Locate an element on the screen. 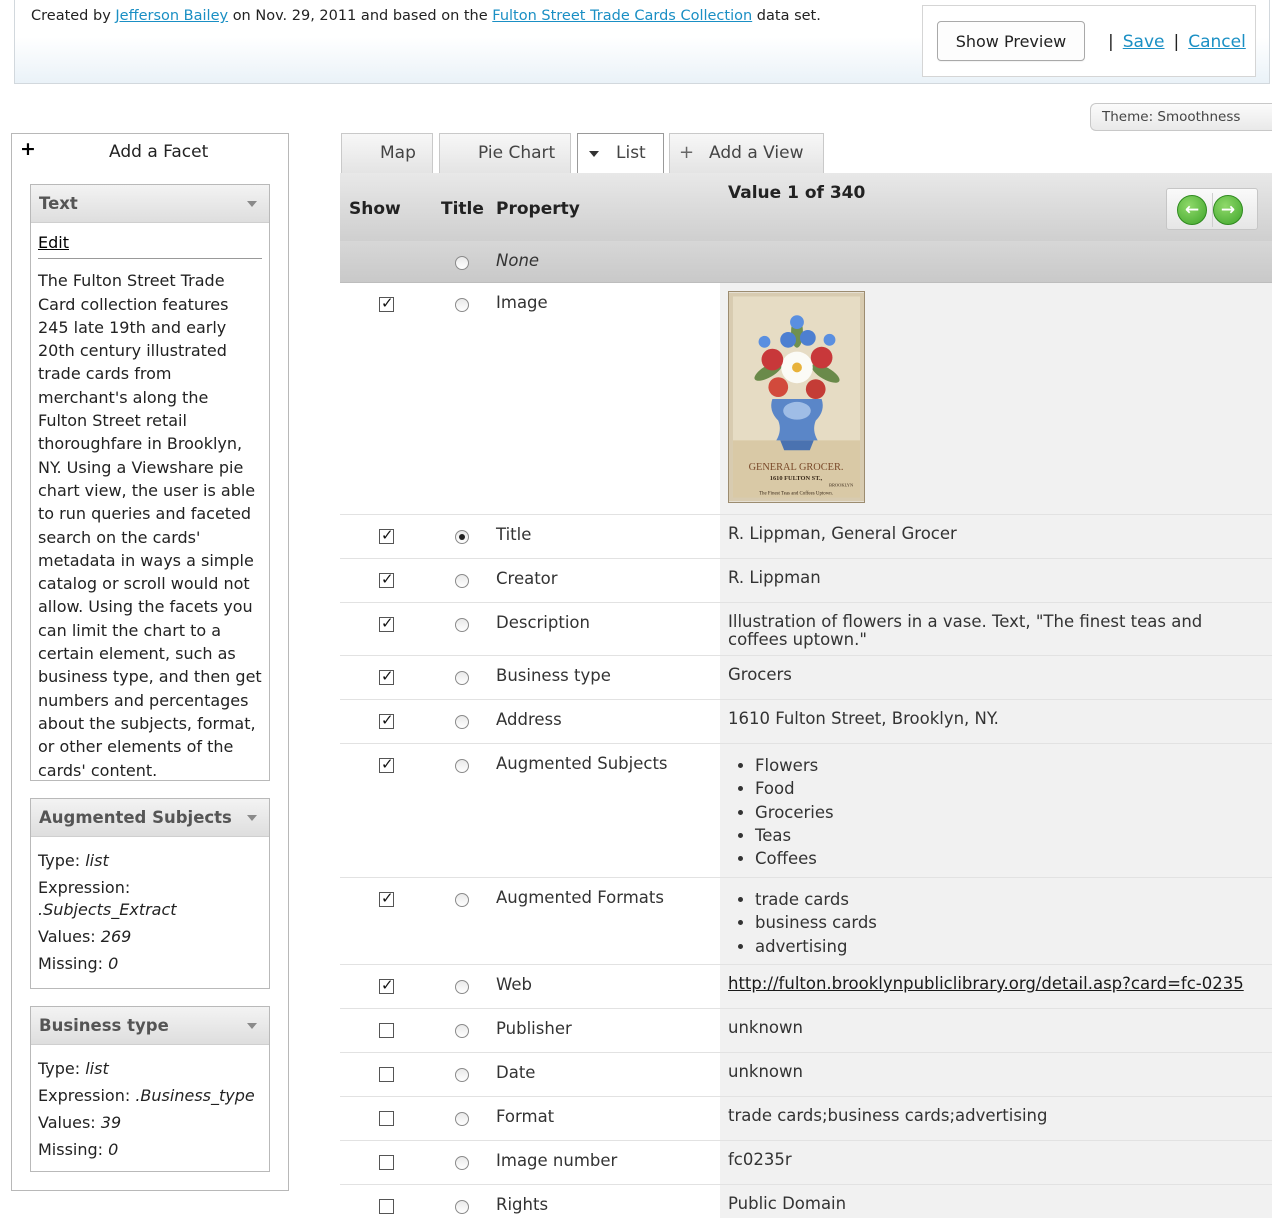  augmented-subjects-header: Augmented Subjects is located at coordinates (150, 818).